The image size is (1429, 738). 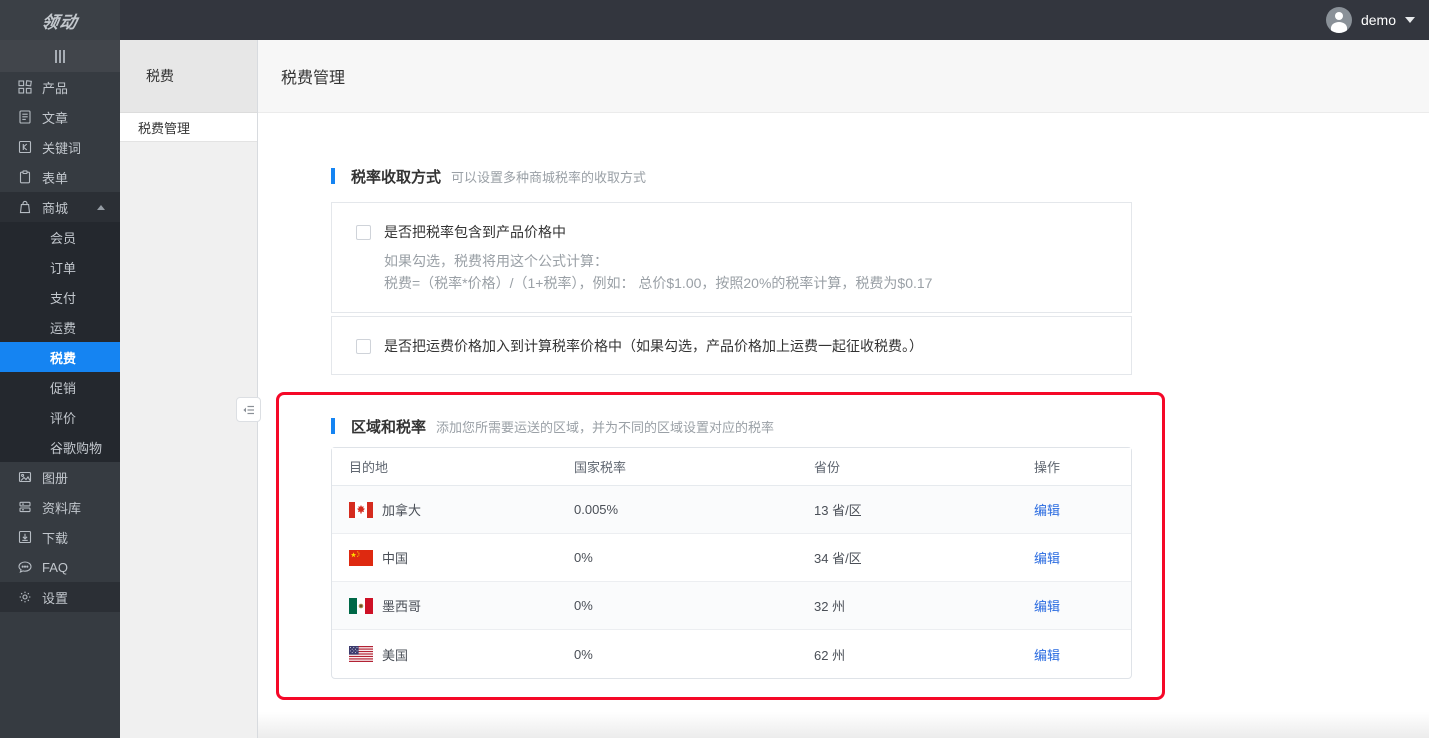 I want to click on mall-icon, so click(x=24, y=207).